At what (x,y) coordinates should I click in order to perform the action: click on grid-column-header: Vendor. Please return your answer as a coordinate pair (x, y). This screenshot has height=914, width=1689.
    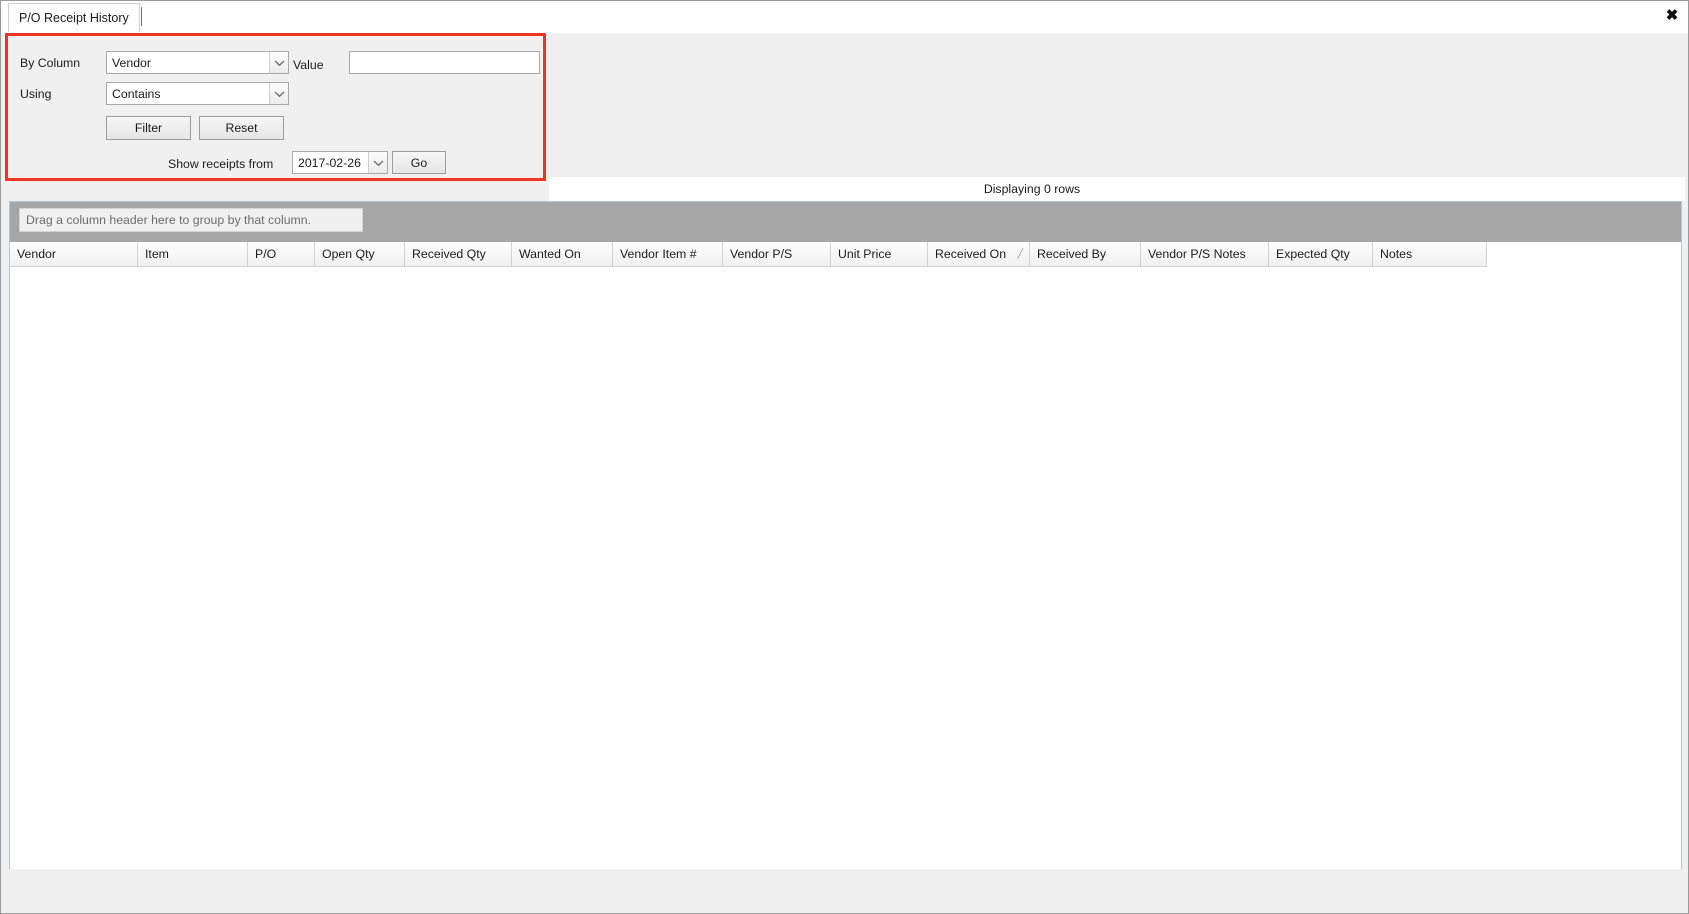
    Looking at the image, I should click on (74, 254).